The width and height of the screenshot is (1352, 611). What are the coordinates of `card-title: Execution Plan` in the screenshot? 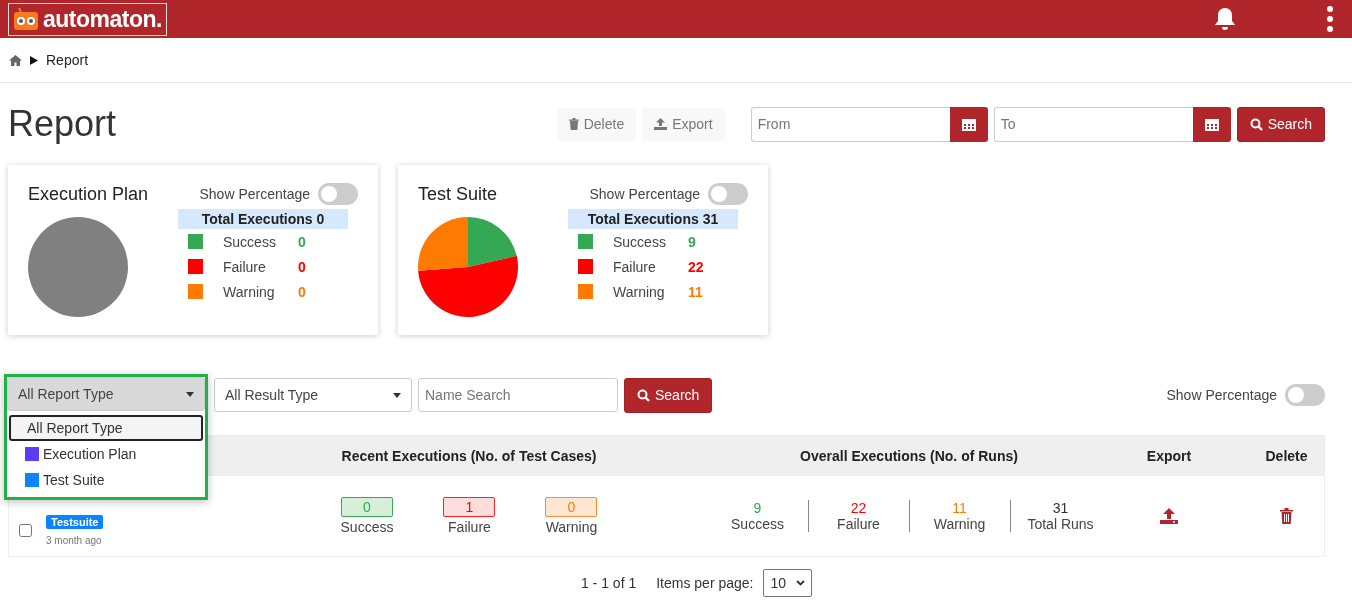 It's located at (88, 194).